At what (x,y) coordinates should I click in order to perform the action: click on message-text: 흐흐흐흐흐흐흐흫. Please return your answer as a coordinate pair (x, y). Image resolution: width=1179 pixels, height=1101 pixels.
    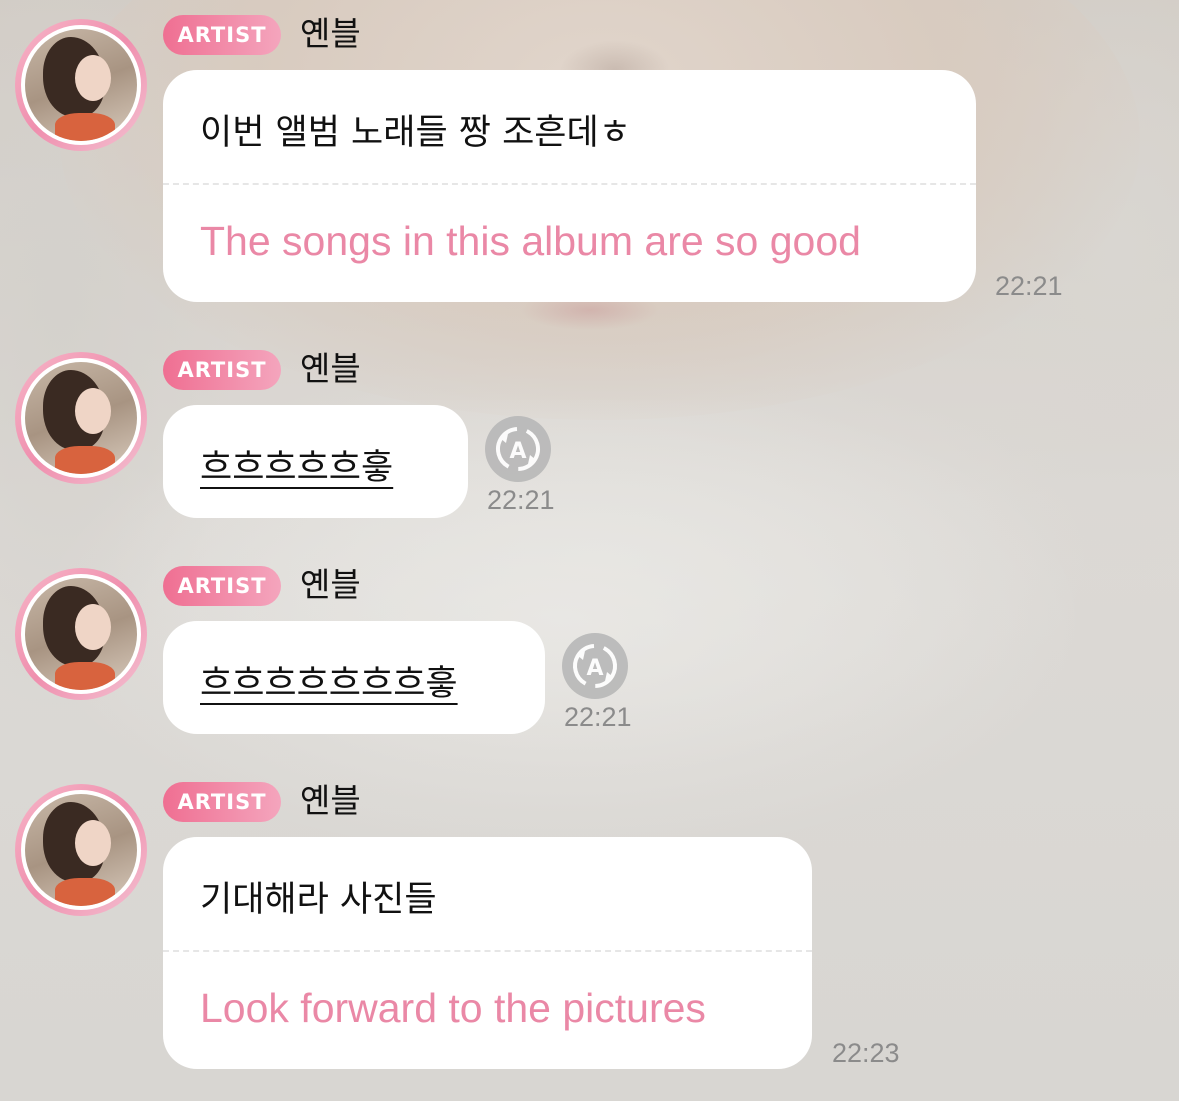
    Looking at the image, I should click on (329, 684).